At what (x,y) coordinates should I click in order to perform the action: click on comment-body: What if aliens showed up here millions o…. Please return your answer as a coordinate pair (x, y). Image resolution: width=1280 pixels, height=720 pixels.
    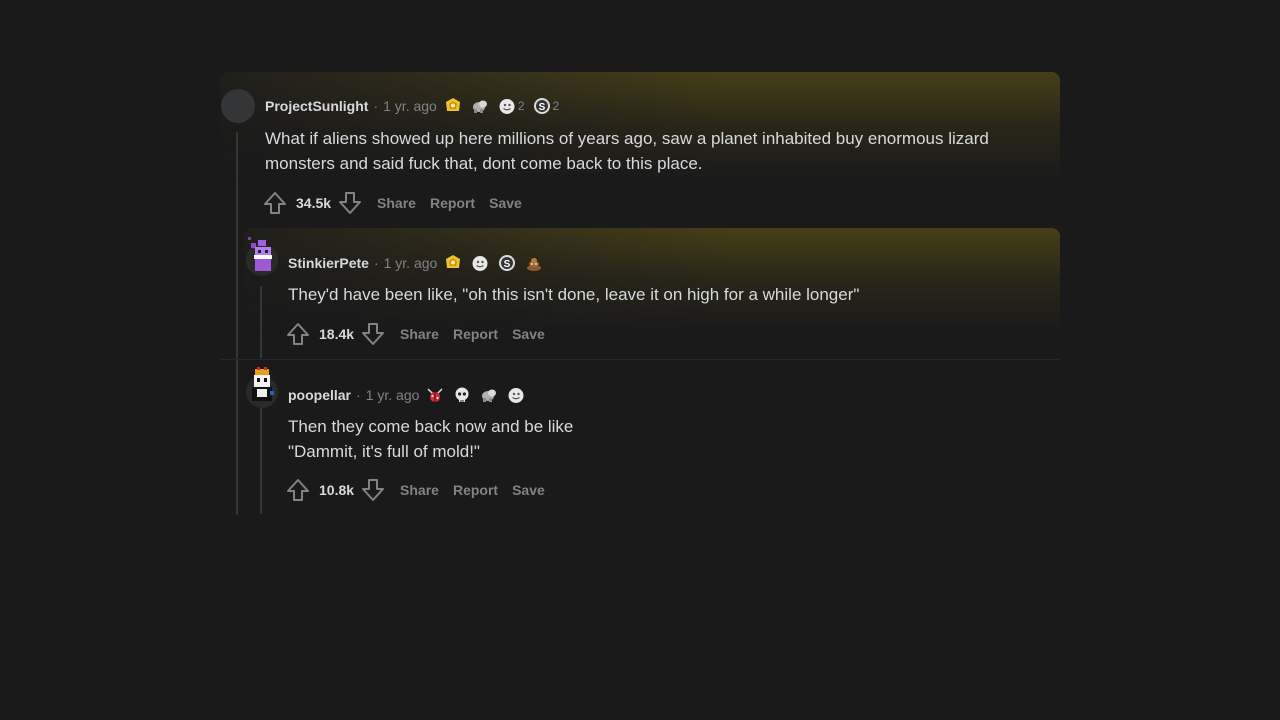
    Looking at the image, I should click on (660, 151).